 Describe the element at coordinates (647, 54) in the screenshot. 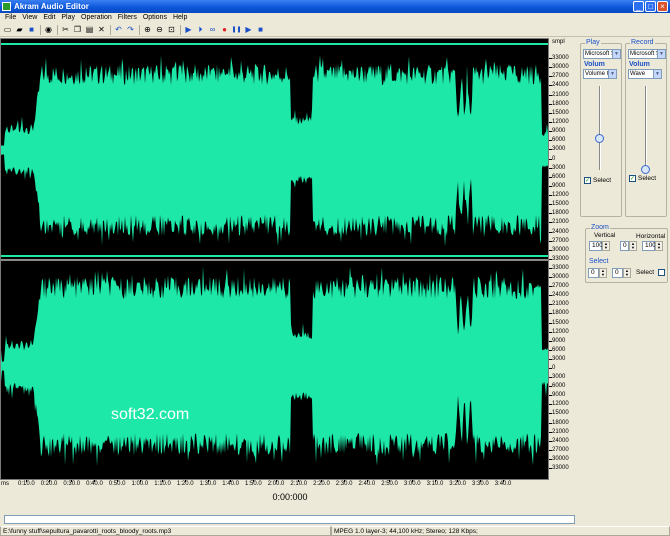

I see `record-device-select: Microsoft S ▼` at that location.